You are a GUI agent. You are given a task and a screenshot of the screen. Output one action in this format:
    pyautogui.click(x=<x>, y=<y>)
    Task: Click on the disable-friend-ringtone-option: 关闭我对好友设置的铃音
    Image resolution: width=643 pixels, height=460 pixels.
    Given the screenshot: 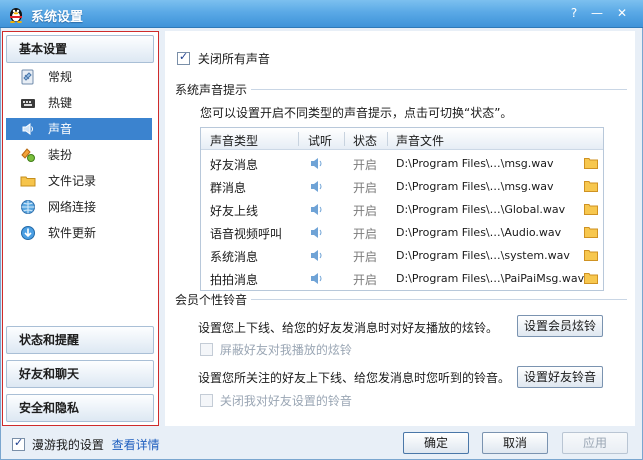 What is the action you would take?
    pyautogui.click(x=276, y=400)
    